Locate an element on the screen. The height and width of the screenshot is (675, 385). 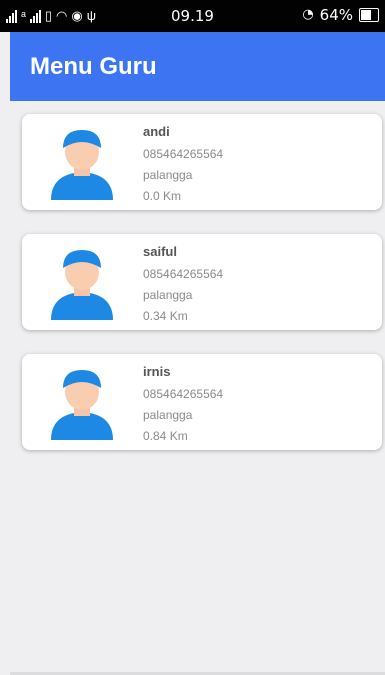
teacher-card: andi 085464265564 palangga 0.0 Km is located at coordinates (202, 162).